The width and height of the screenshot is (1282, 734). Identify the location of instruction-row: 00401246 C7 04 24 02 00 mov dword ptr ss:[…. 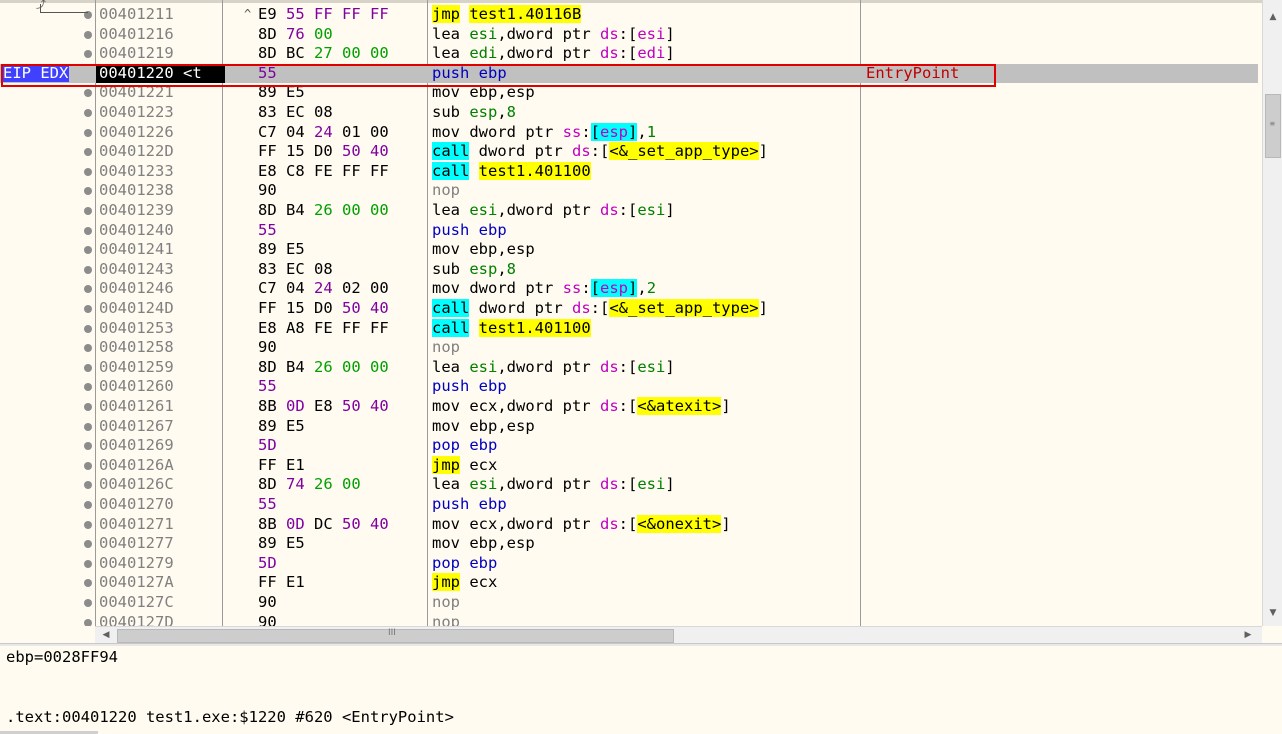
(629, 289).